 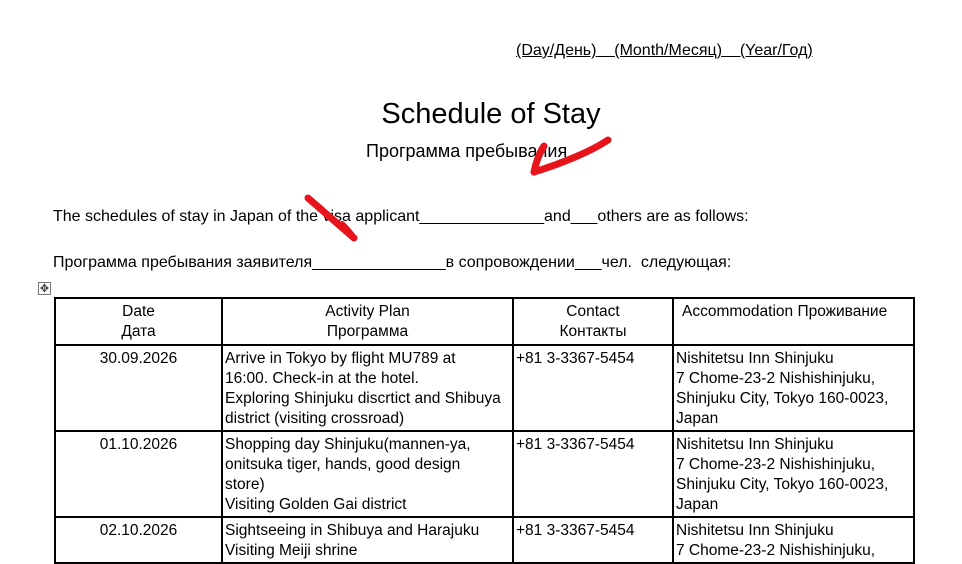 I want to click on activity-line: Arrive in Tokyo by flight MU789 at, so click(x=340, y=358).